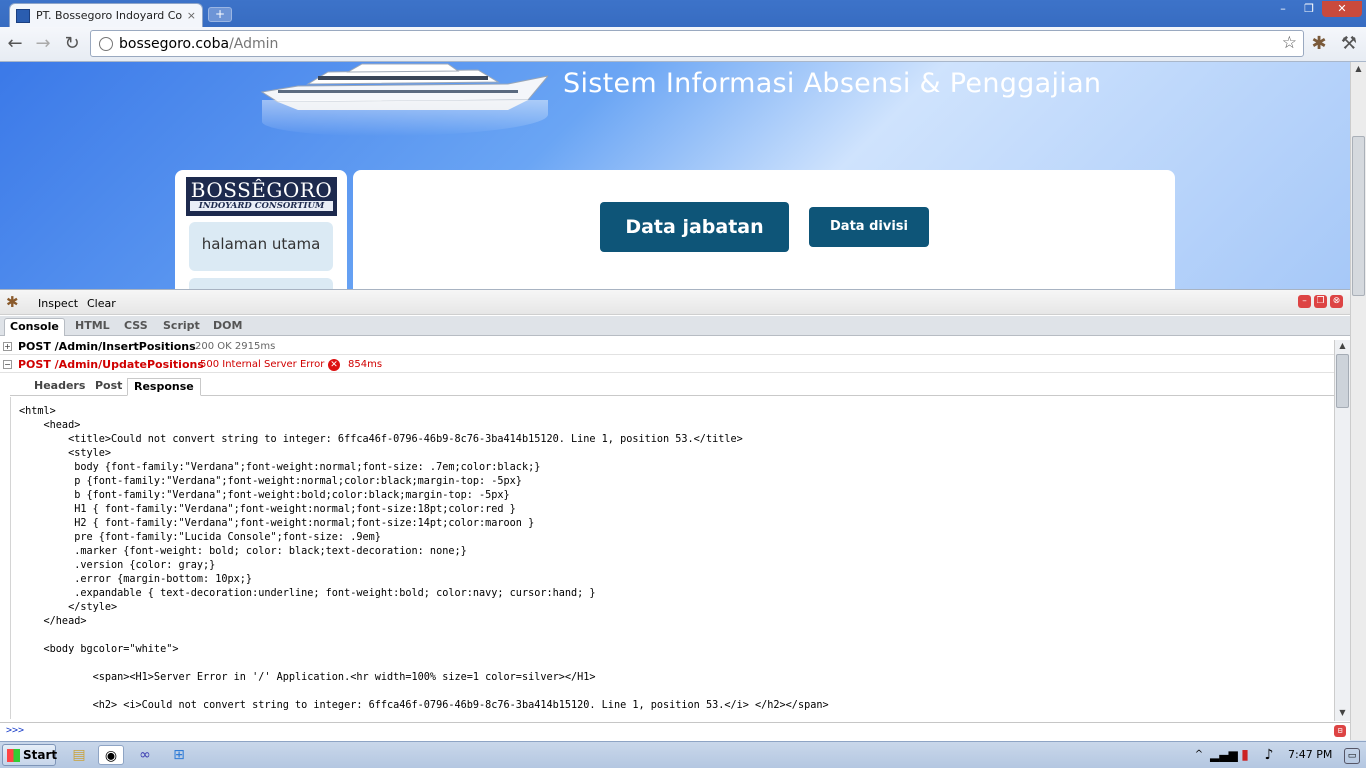 The width and height of the screenshot is (1366, 768). What do you see at coordinates (235, 346) in the screenshot?
I see `request-status: 200 OK 2915ms` at bounding box center [235, 346].